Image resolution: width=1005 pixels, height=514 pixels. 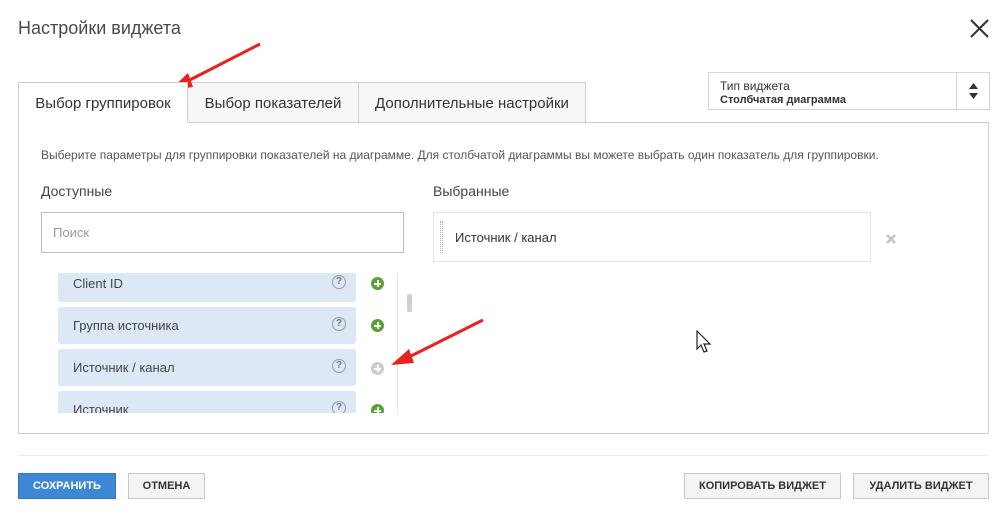 I want to click on selected-item: Источник / канал, so click(x=652, y=237).